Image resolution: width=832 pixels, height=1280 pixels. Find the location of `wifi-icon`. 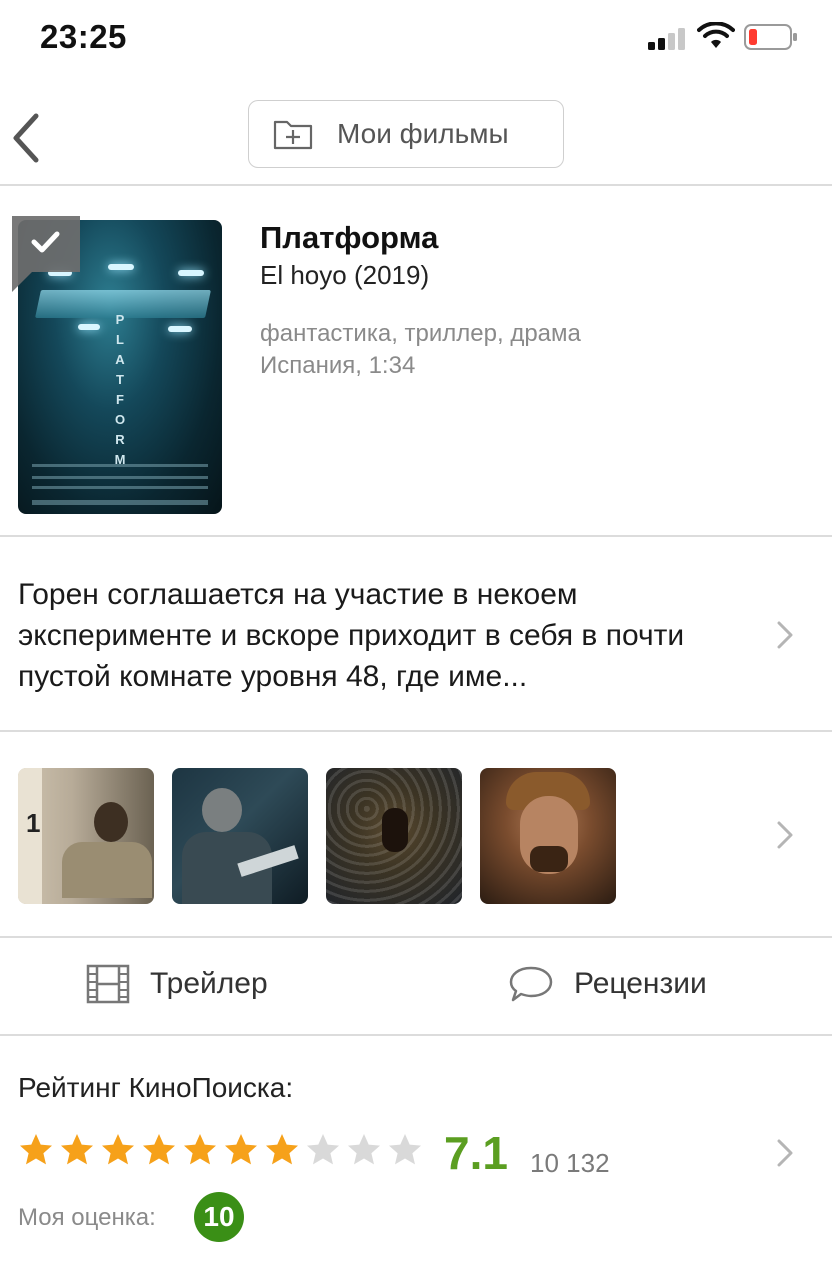

wifi-icon is located at coordinates (716, 35).